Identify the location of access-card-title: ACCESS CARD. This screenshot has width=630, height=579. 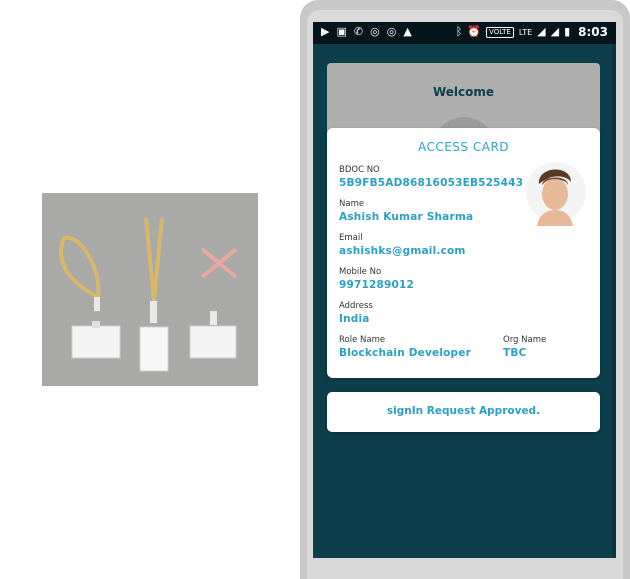
(463, 147).